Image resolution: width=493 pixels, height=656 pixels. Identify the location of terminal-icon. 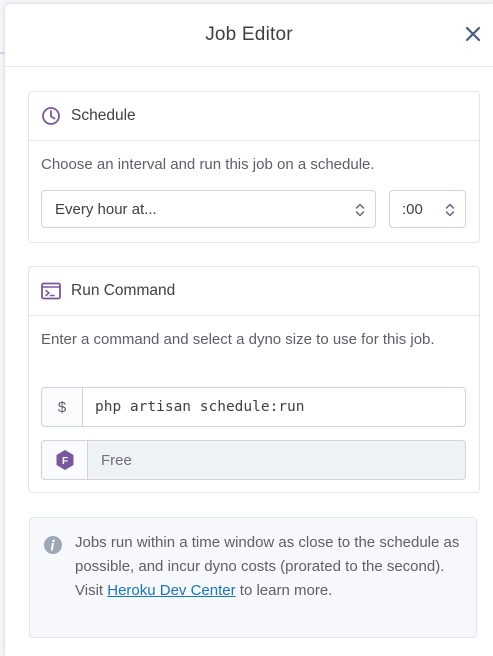
(51, 291).